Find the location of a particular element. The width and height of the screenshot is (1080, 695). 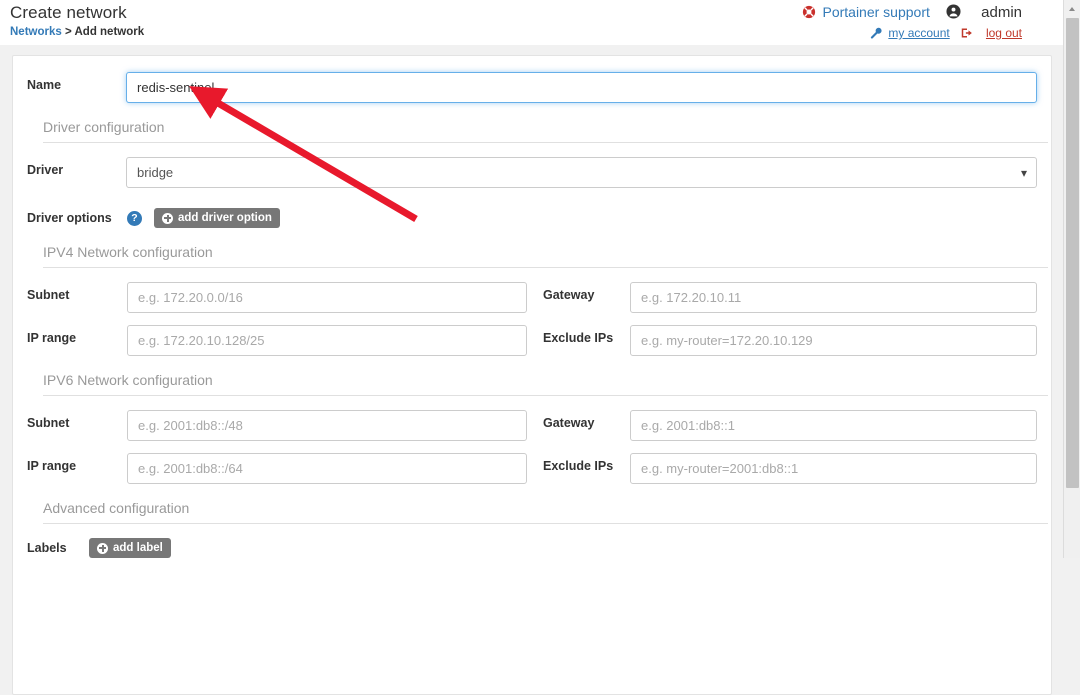

scroll-up-button is located at coordinates (1072, 8).